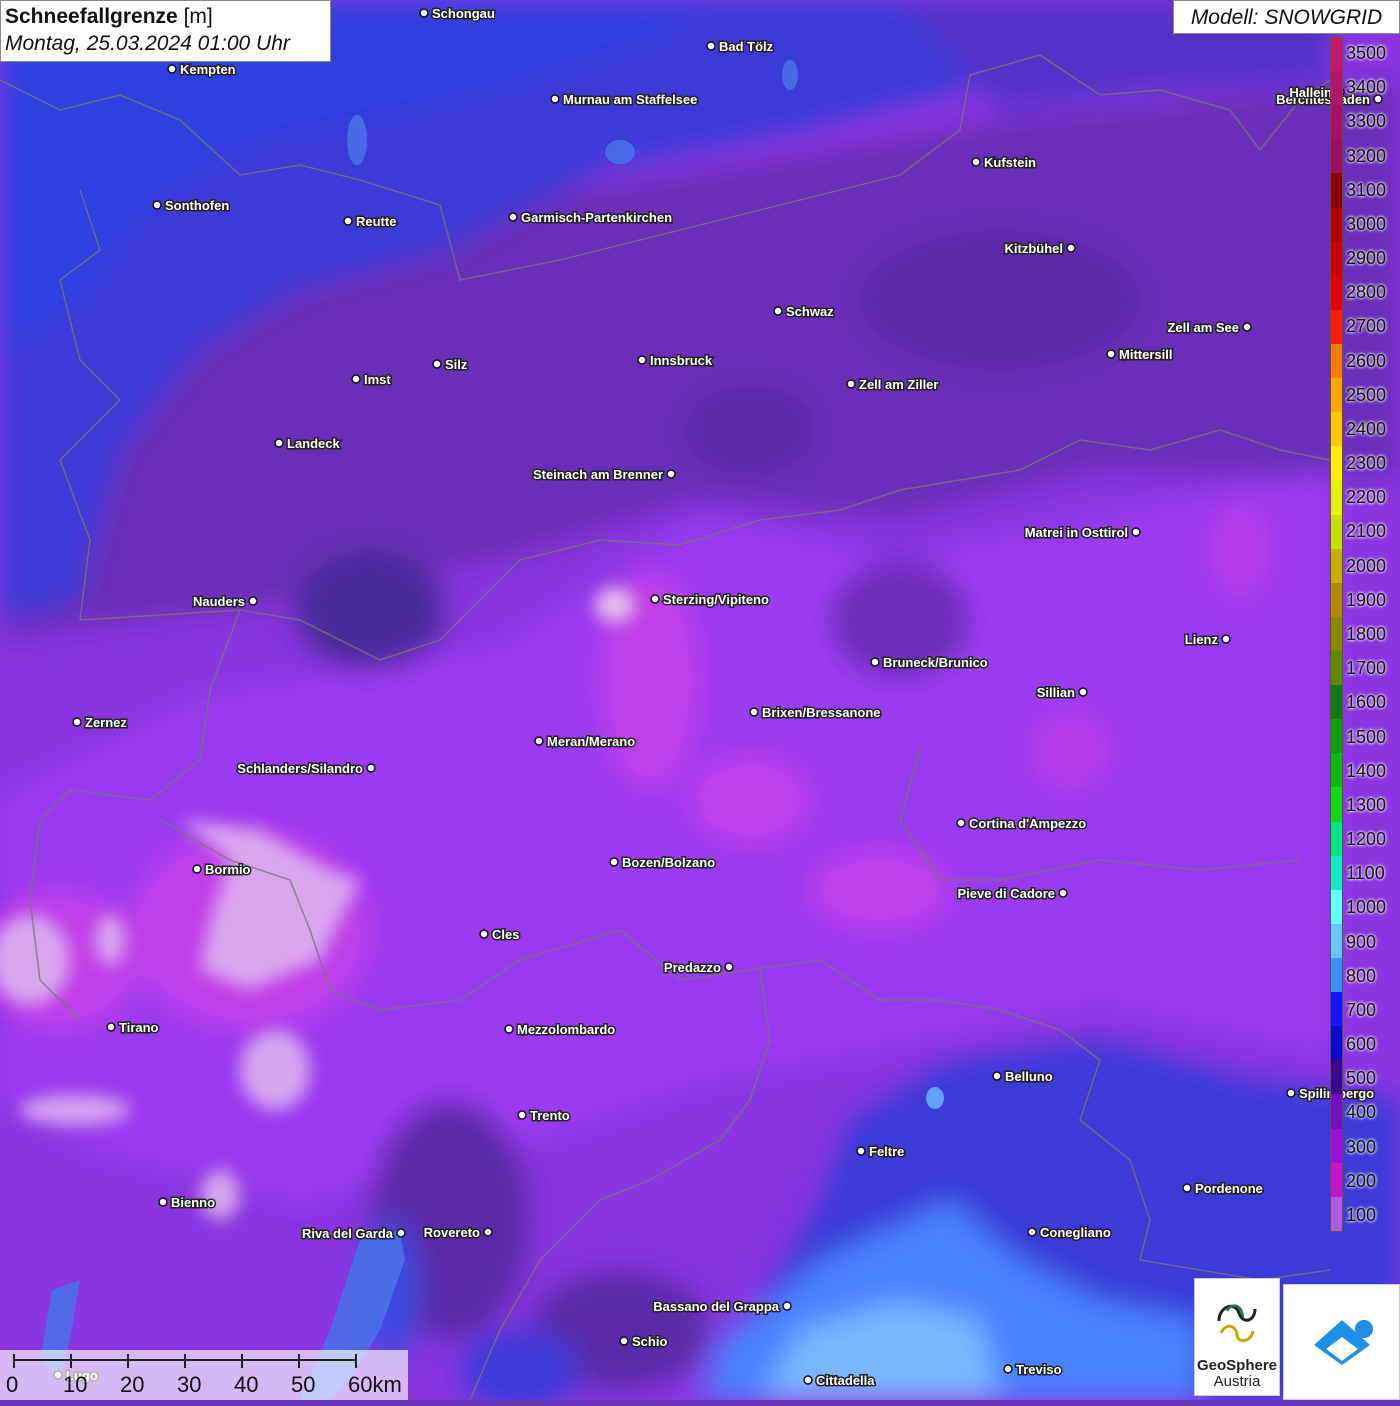 This screenshot has width=1400, height=1406. Describe the element at coordinates (1361, 1180) in the screenshot. I see `legend-label: 200` at that location.